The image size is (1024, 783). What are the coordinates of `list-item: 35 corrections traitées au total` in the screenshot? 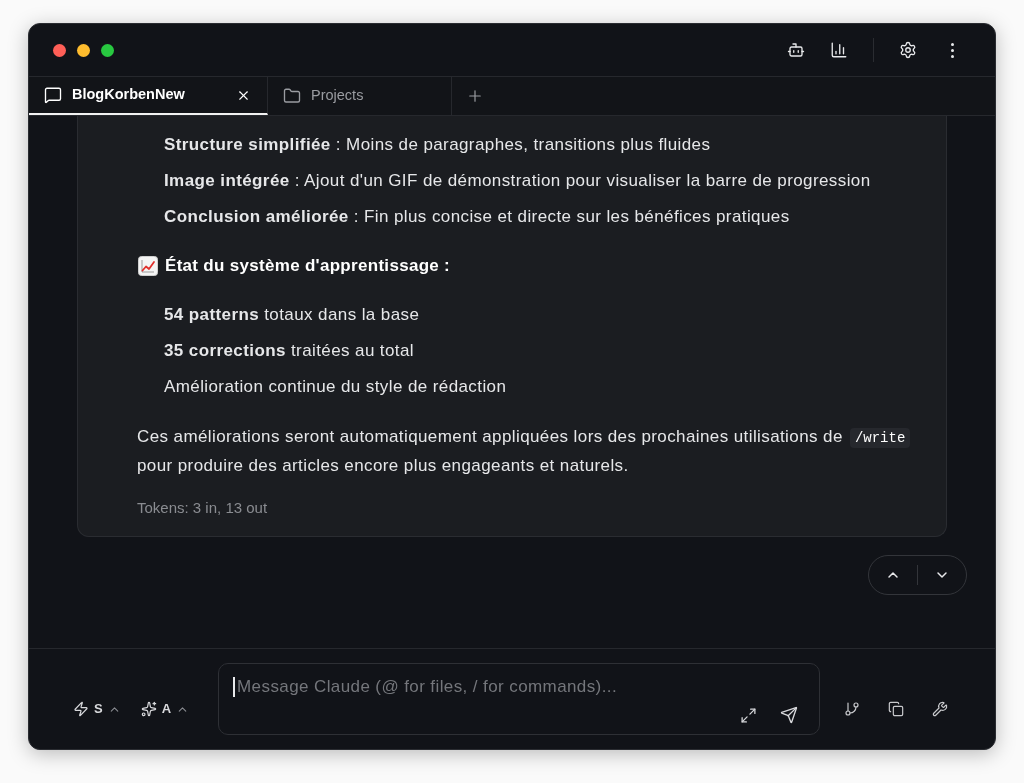 It's located at (289, 351).